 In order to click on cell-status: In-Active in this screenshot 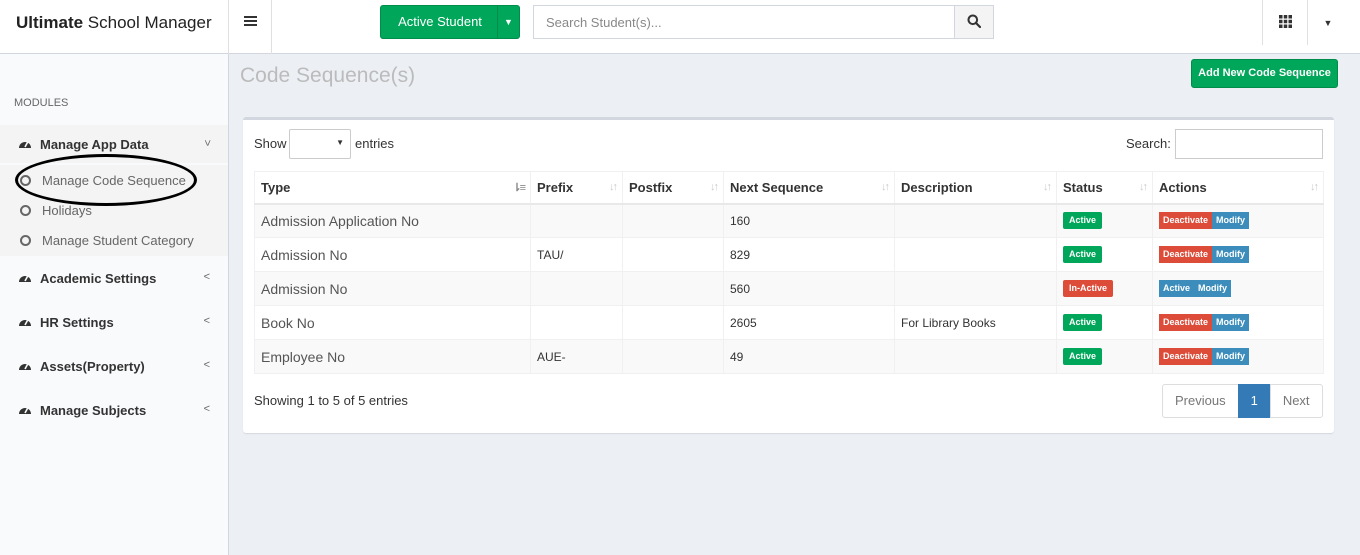, I will do `click(1104, 288)`.